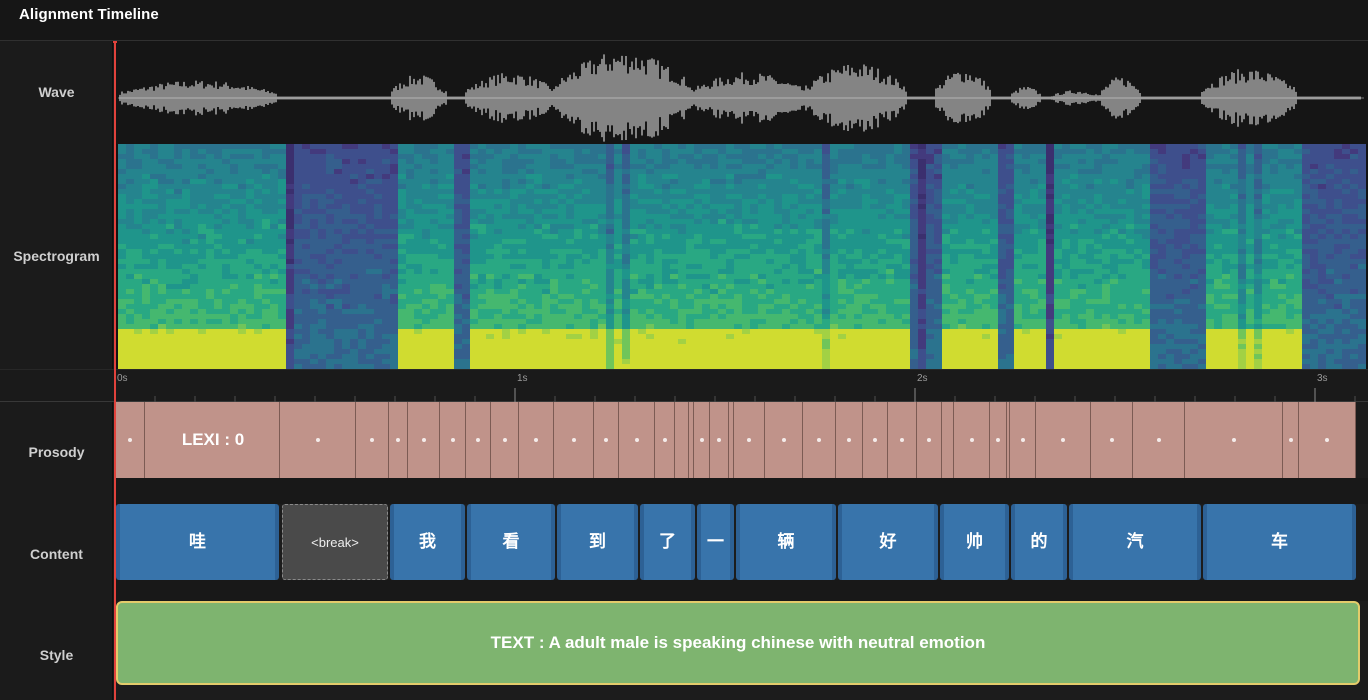 This screenshot has height=700, width=1368. Describe the element at coordinates (922, 378) in the screenshot. I see `ruler-label-2s: 2s` at that location.